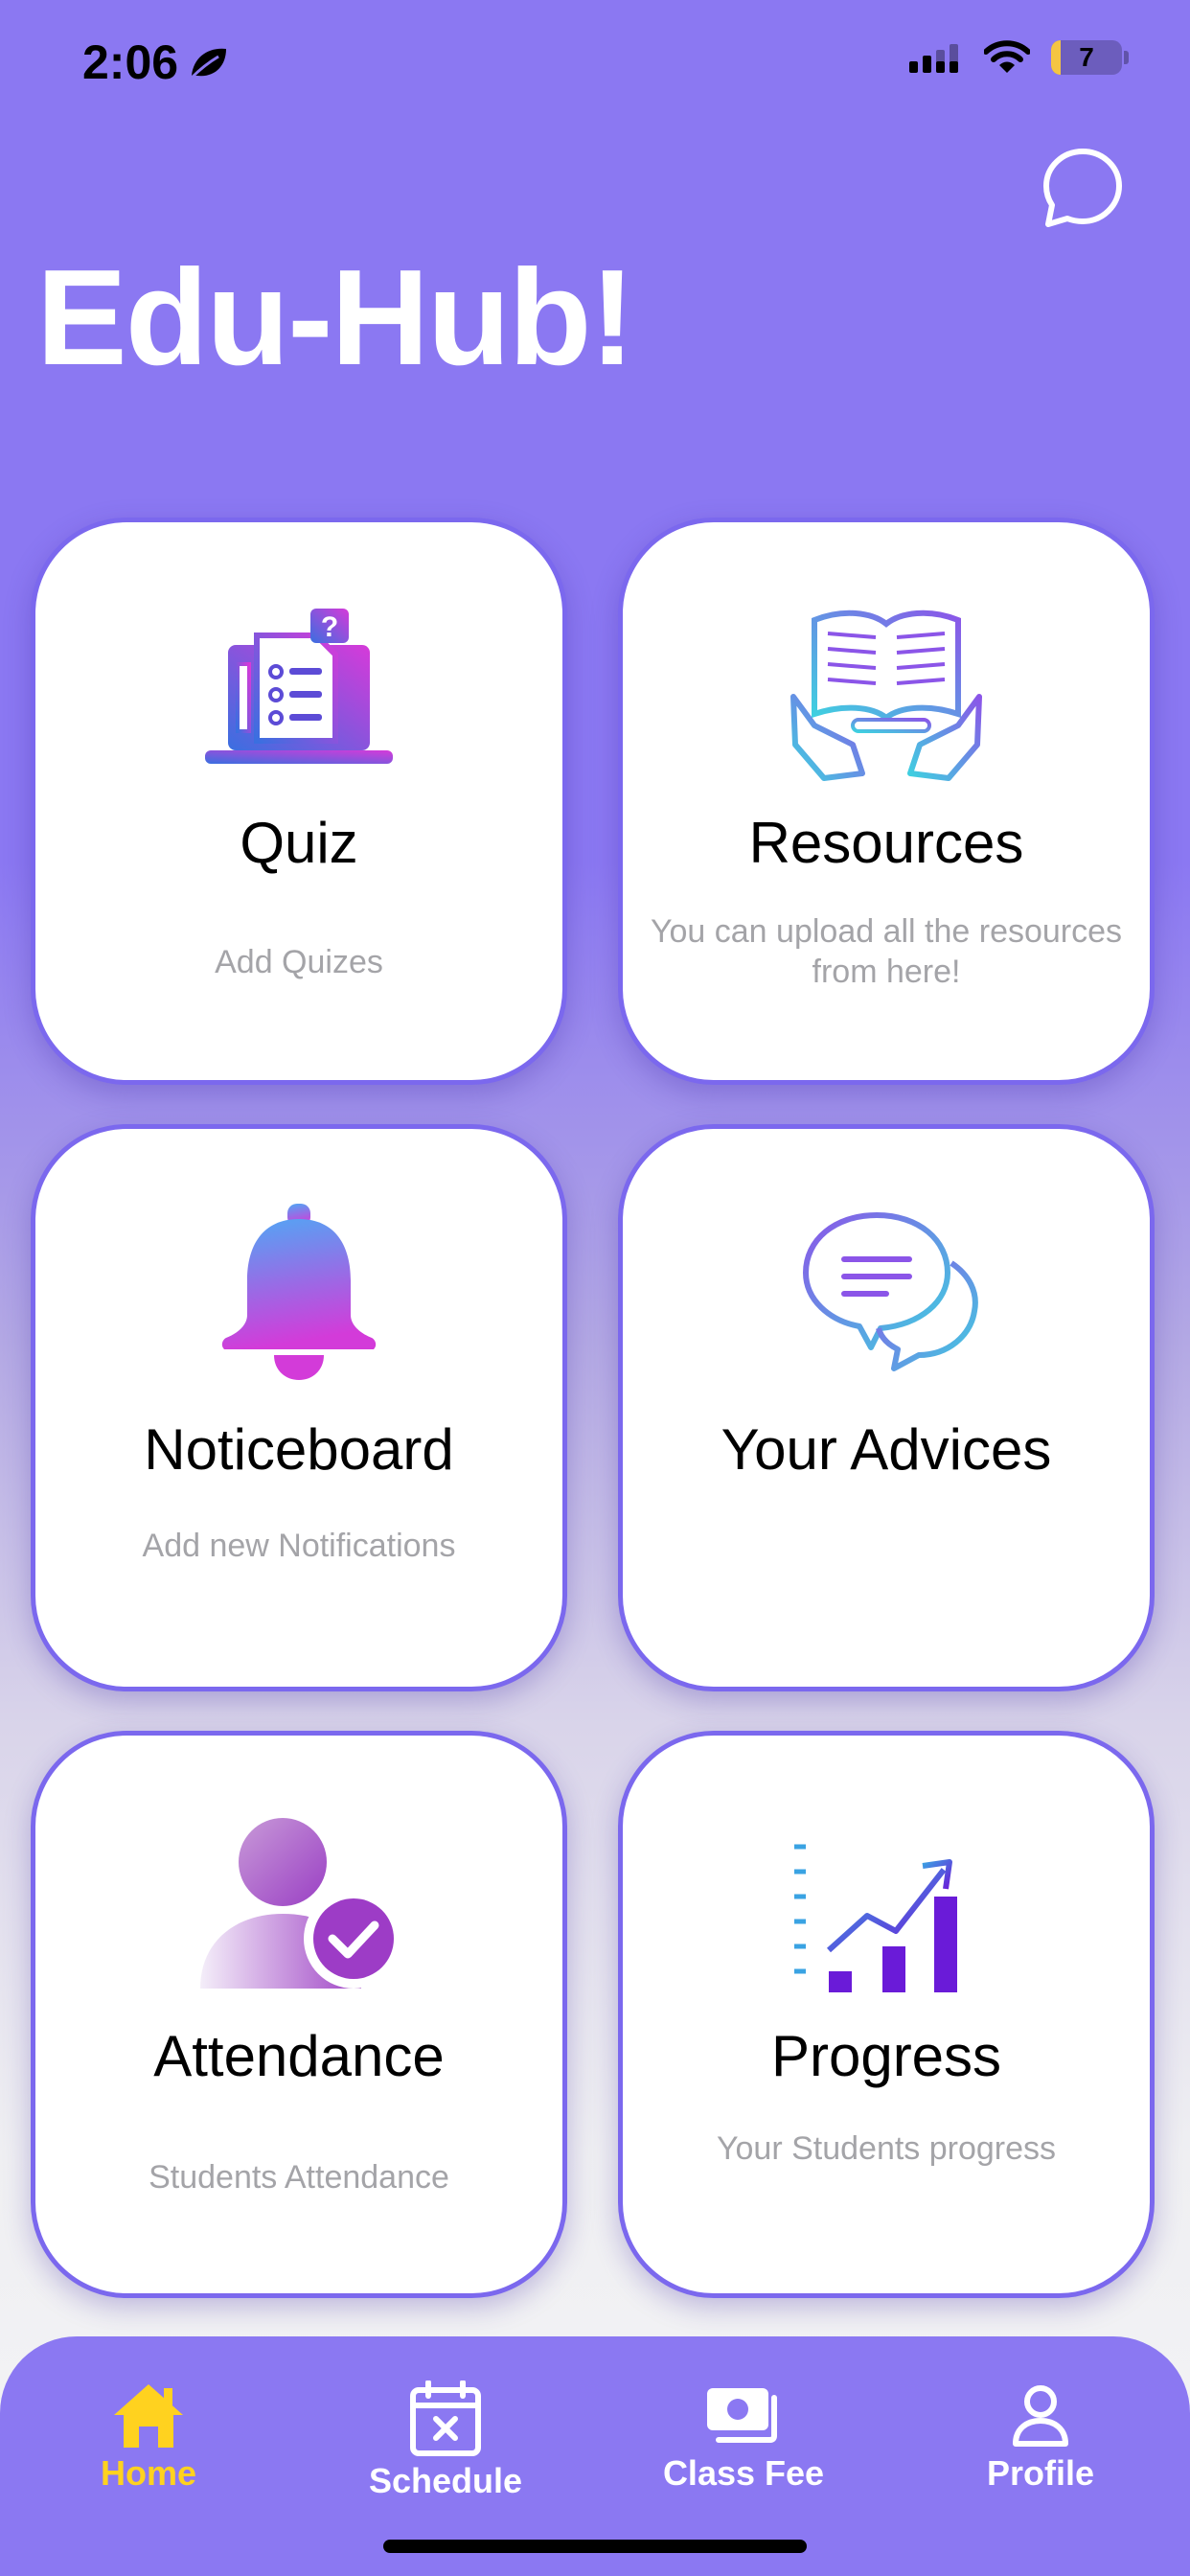 The height and width of the screenshot is (2576, 1190). Describe the element at coordinates (299, 843) in the screenshot. I see `quiz-title: Quiz` at that location.